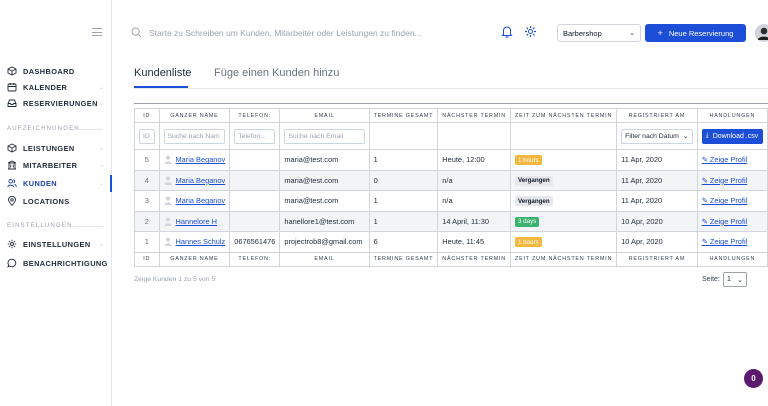 This screenshot has width=768, height=406. I want to click on sidebar-item-einstellungen: EINSTELLUNGEN ⌄, so click(55, 244).